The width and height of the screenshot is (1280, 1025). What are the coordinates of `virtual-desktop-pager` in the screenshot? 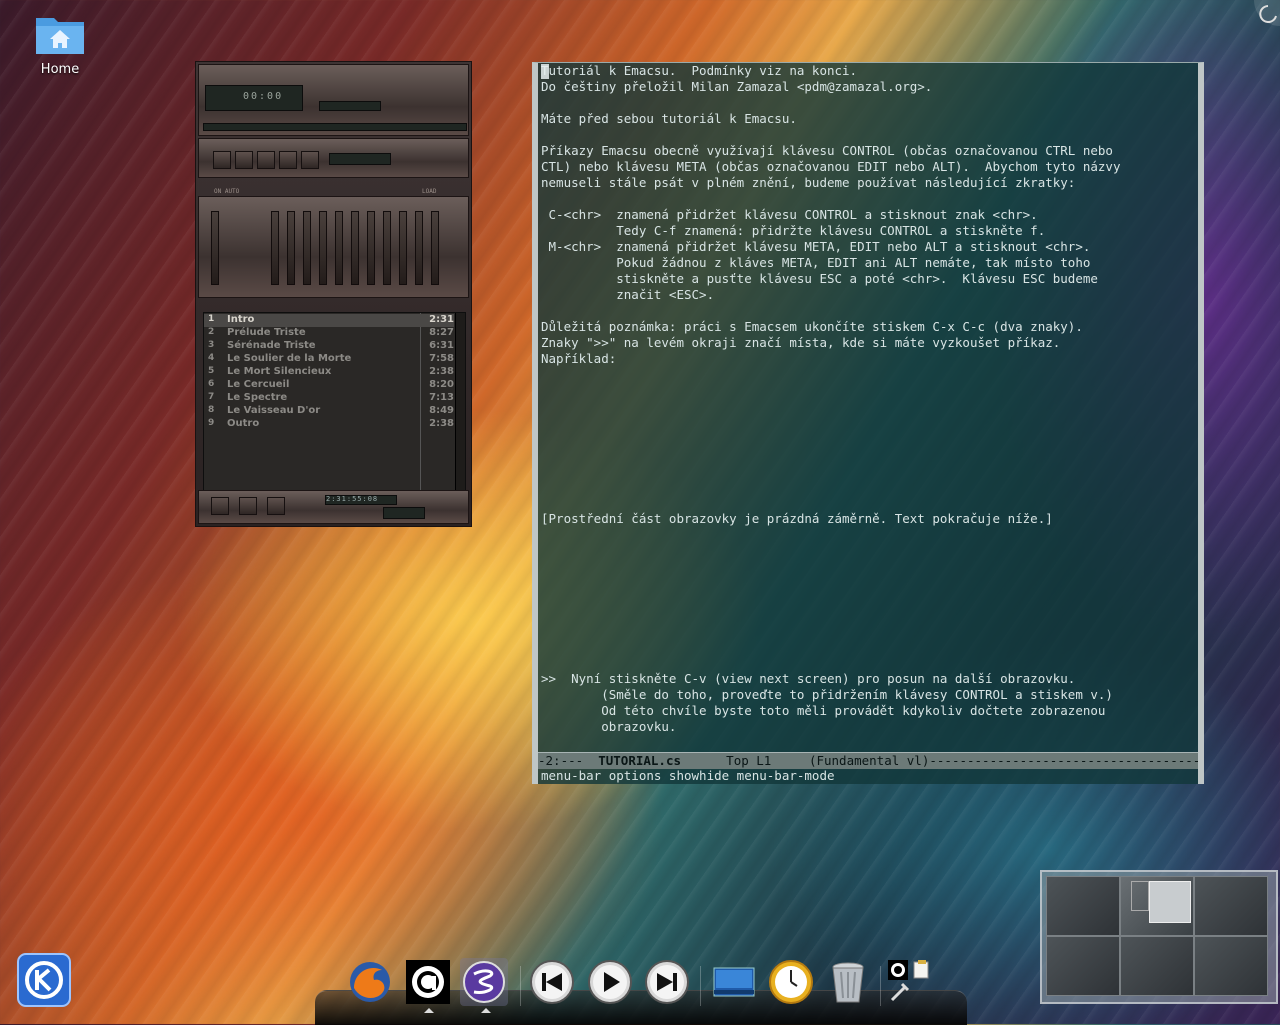 It's located at (1159, 937).